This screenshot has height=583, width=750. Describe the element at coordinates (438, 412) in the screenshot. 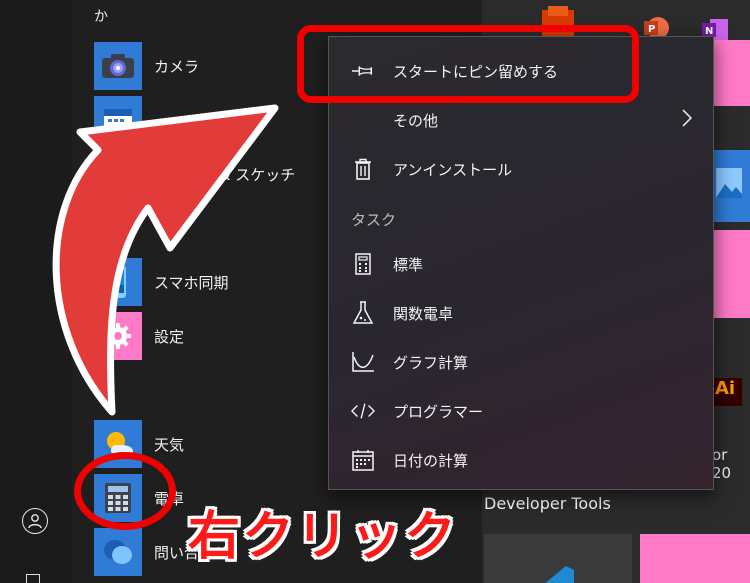

I see `menu-label: プログラマー` at that location.